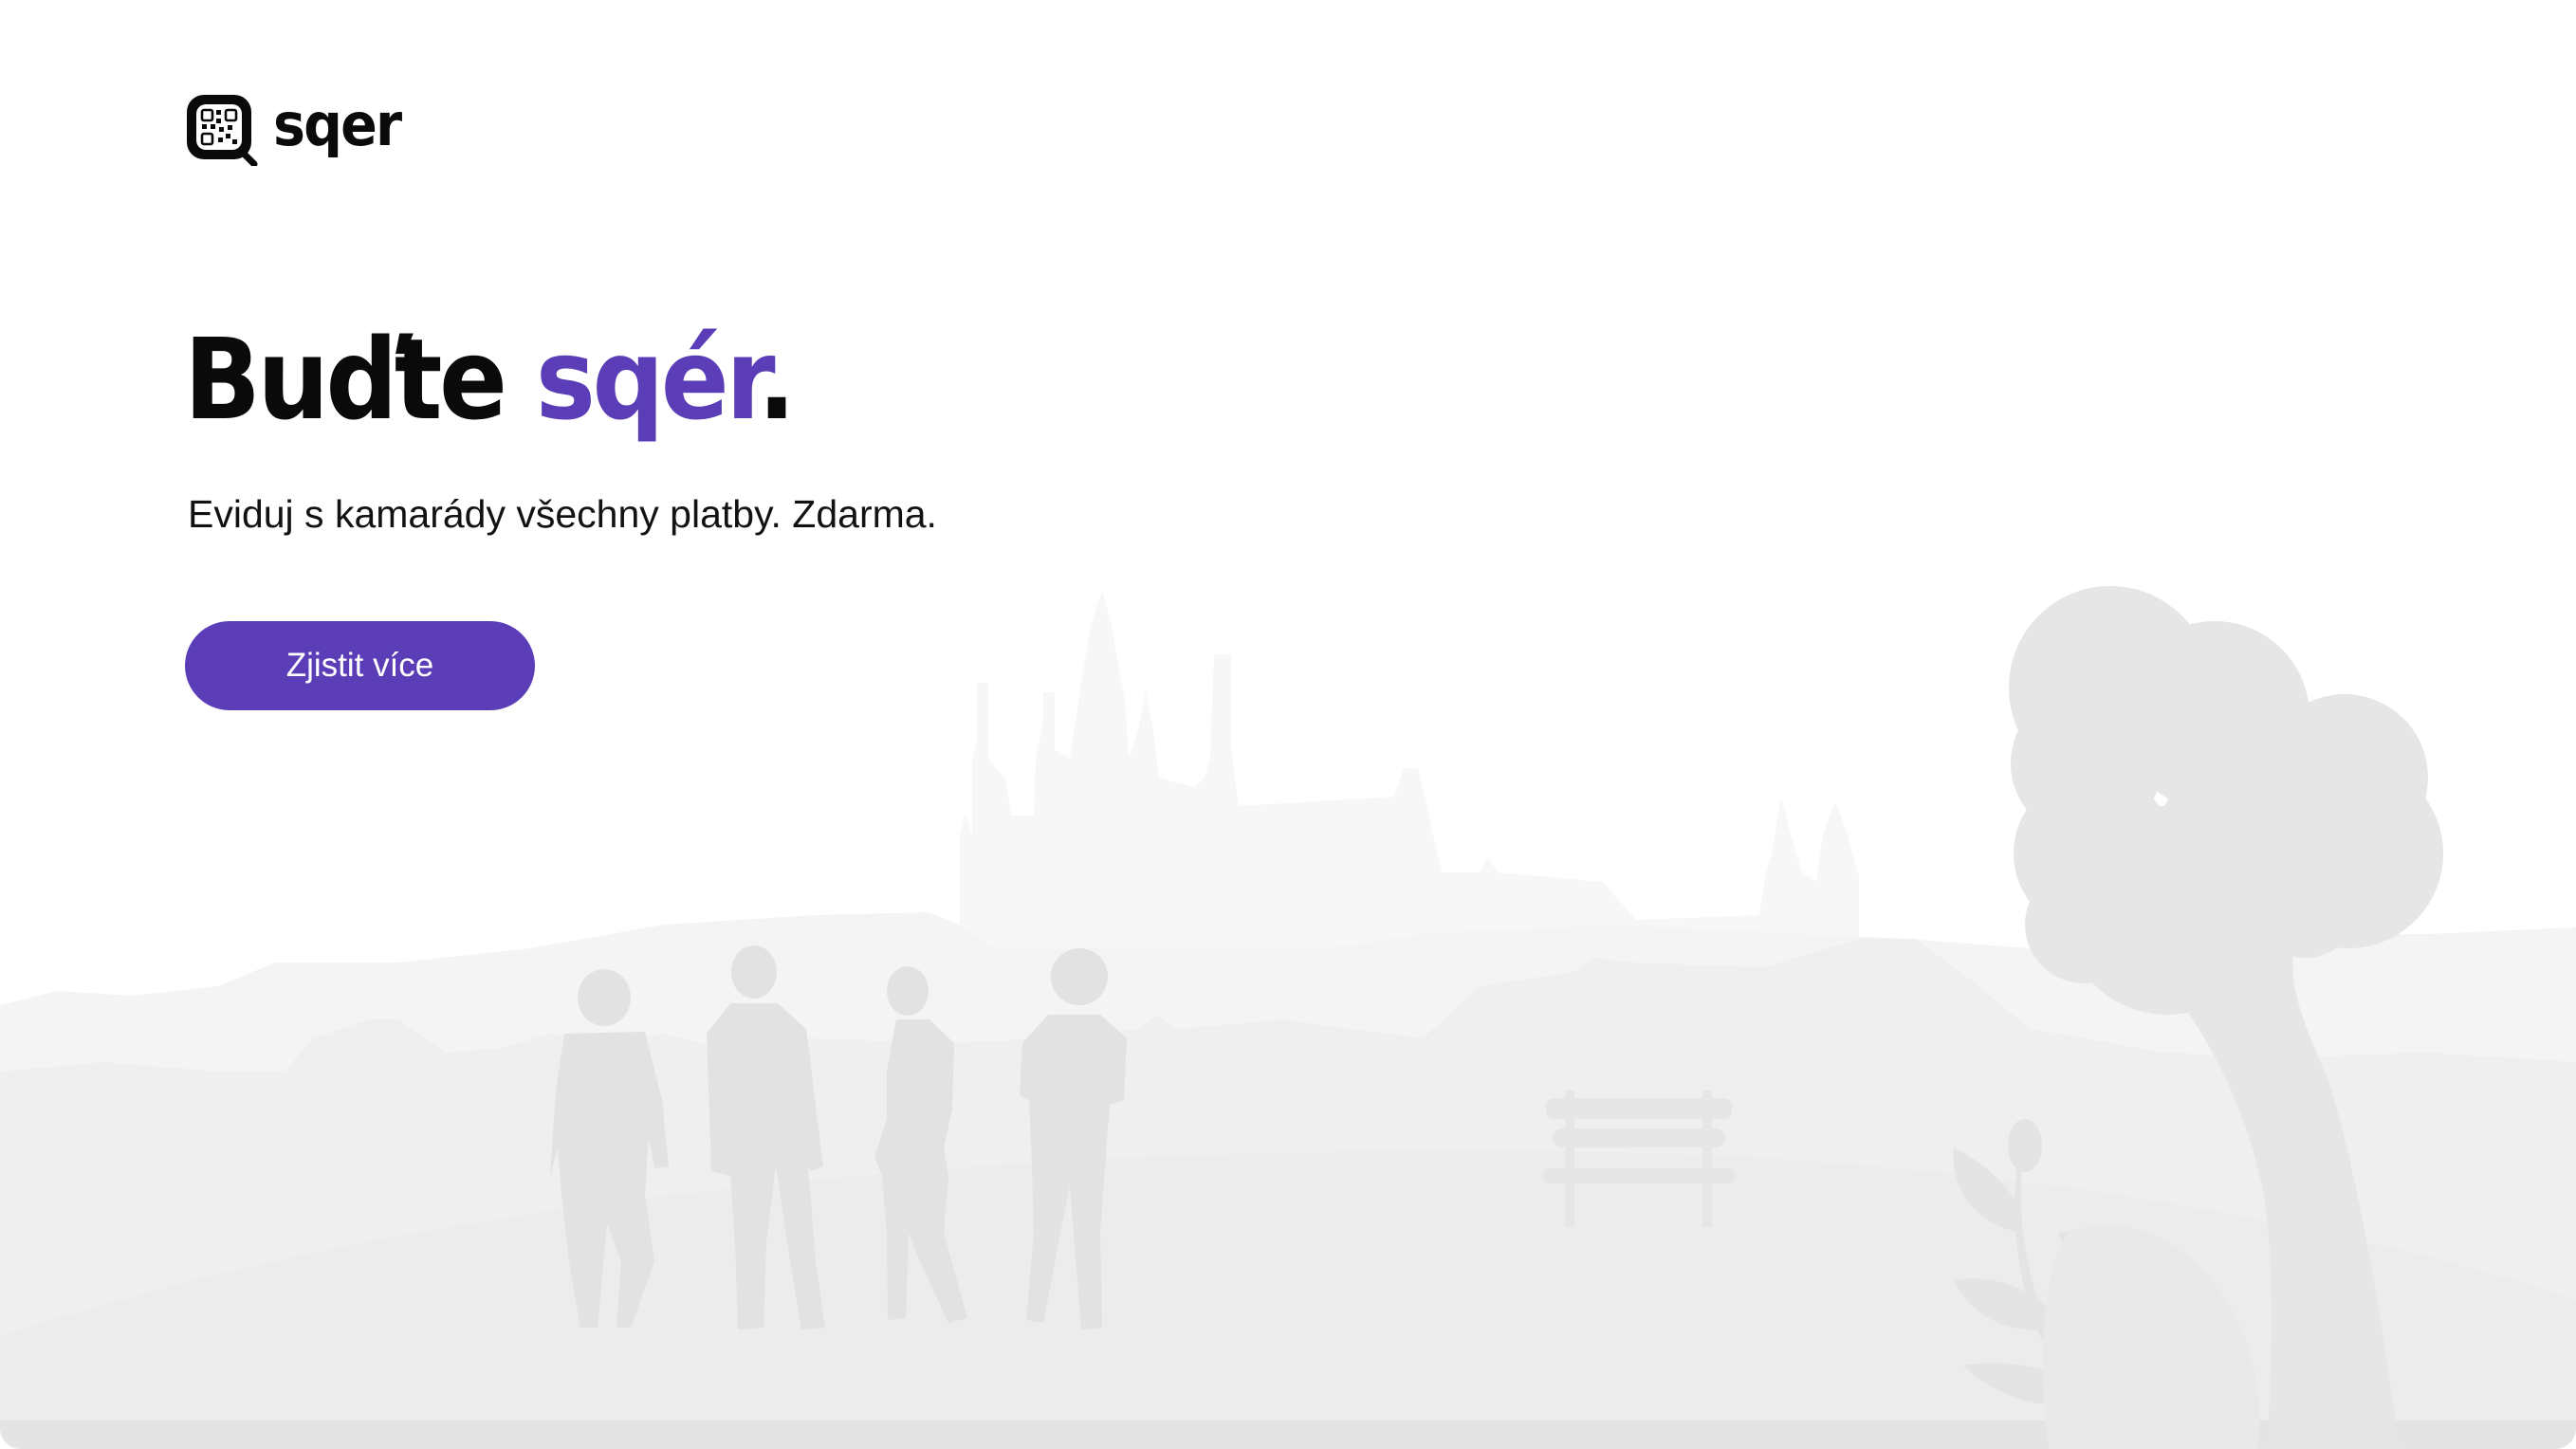  What do you see at coordinates (776, 379) in the screenshot?
I see `hero-title-end: .` at bounding box center [776, 379].